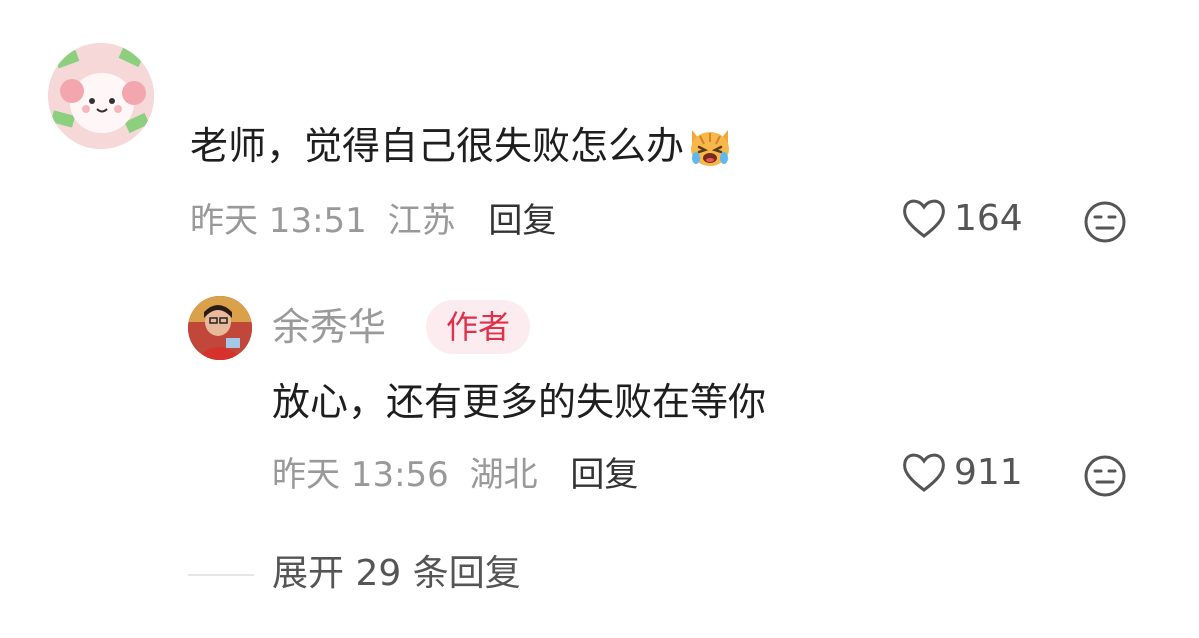 The height and width of the screenshot is (638, 1199). What do you see at coordinates (710, 146) in the screenshot?
I see `crying-cat-emoji-icon` at bounding box center [710, 146].